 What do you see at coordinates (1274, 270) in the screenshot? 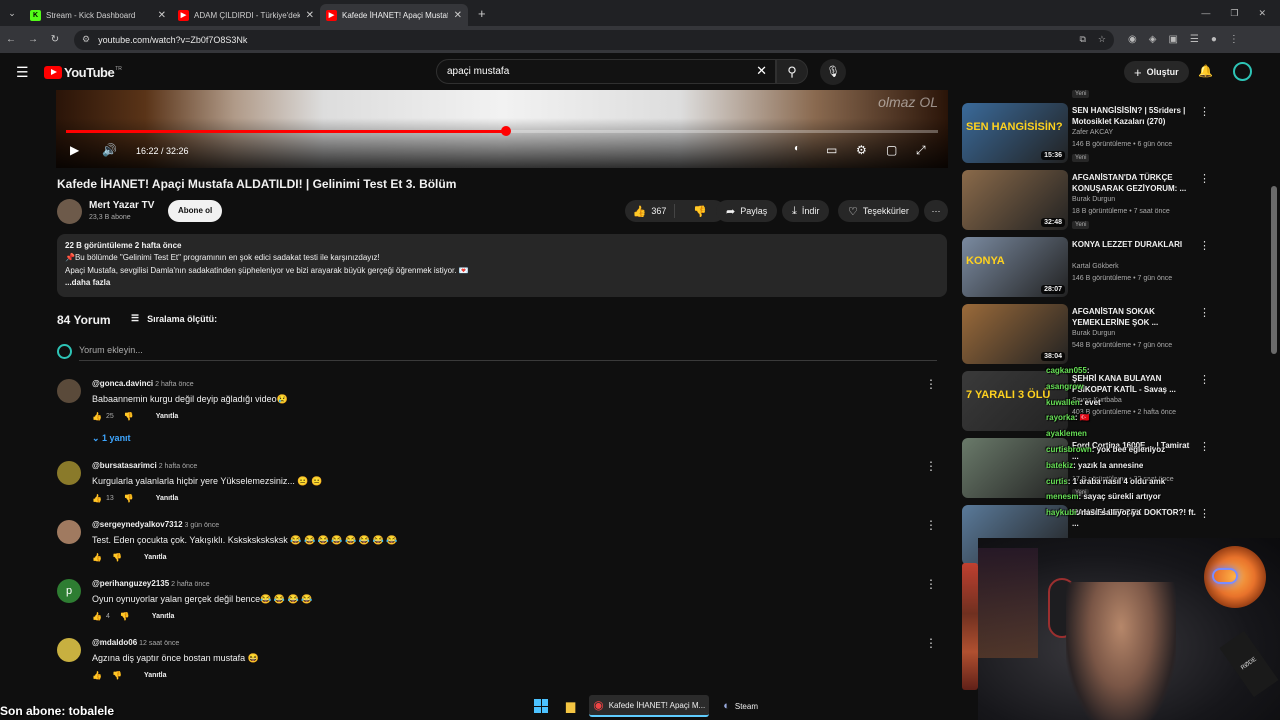
I see `page-scrollbar` at bounding box center [1274, 270].